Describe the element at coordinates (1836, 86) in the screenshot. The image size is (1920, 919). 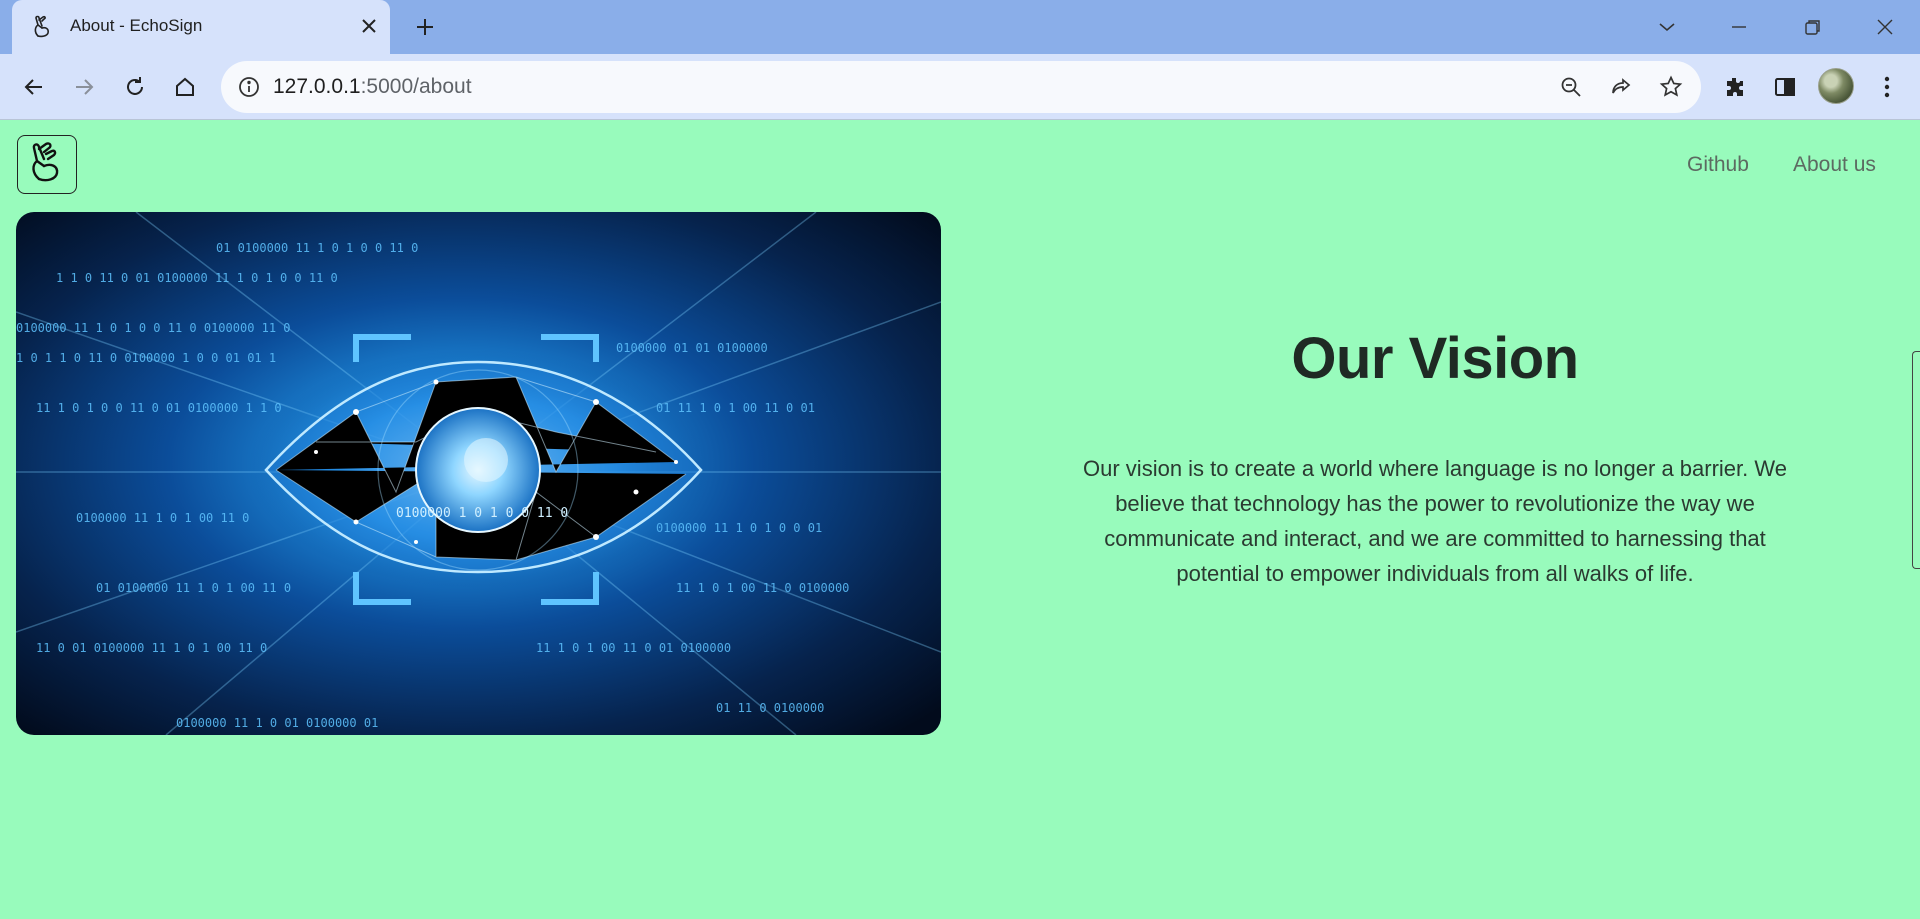
I see `avatar` at that location.